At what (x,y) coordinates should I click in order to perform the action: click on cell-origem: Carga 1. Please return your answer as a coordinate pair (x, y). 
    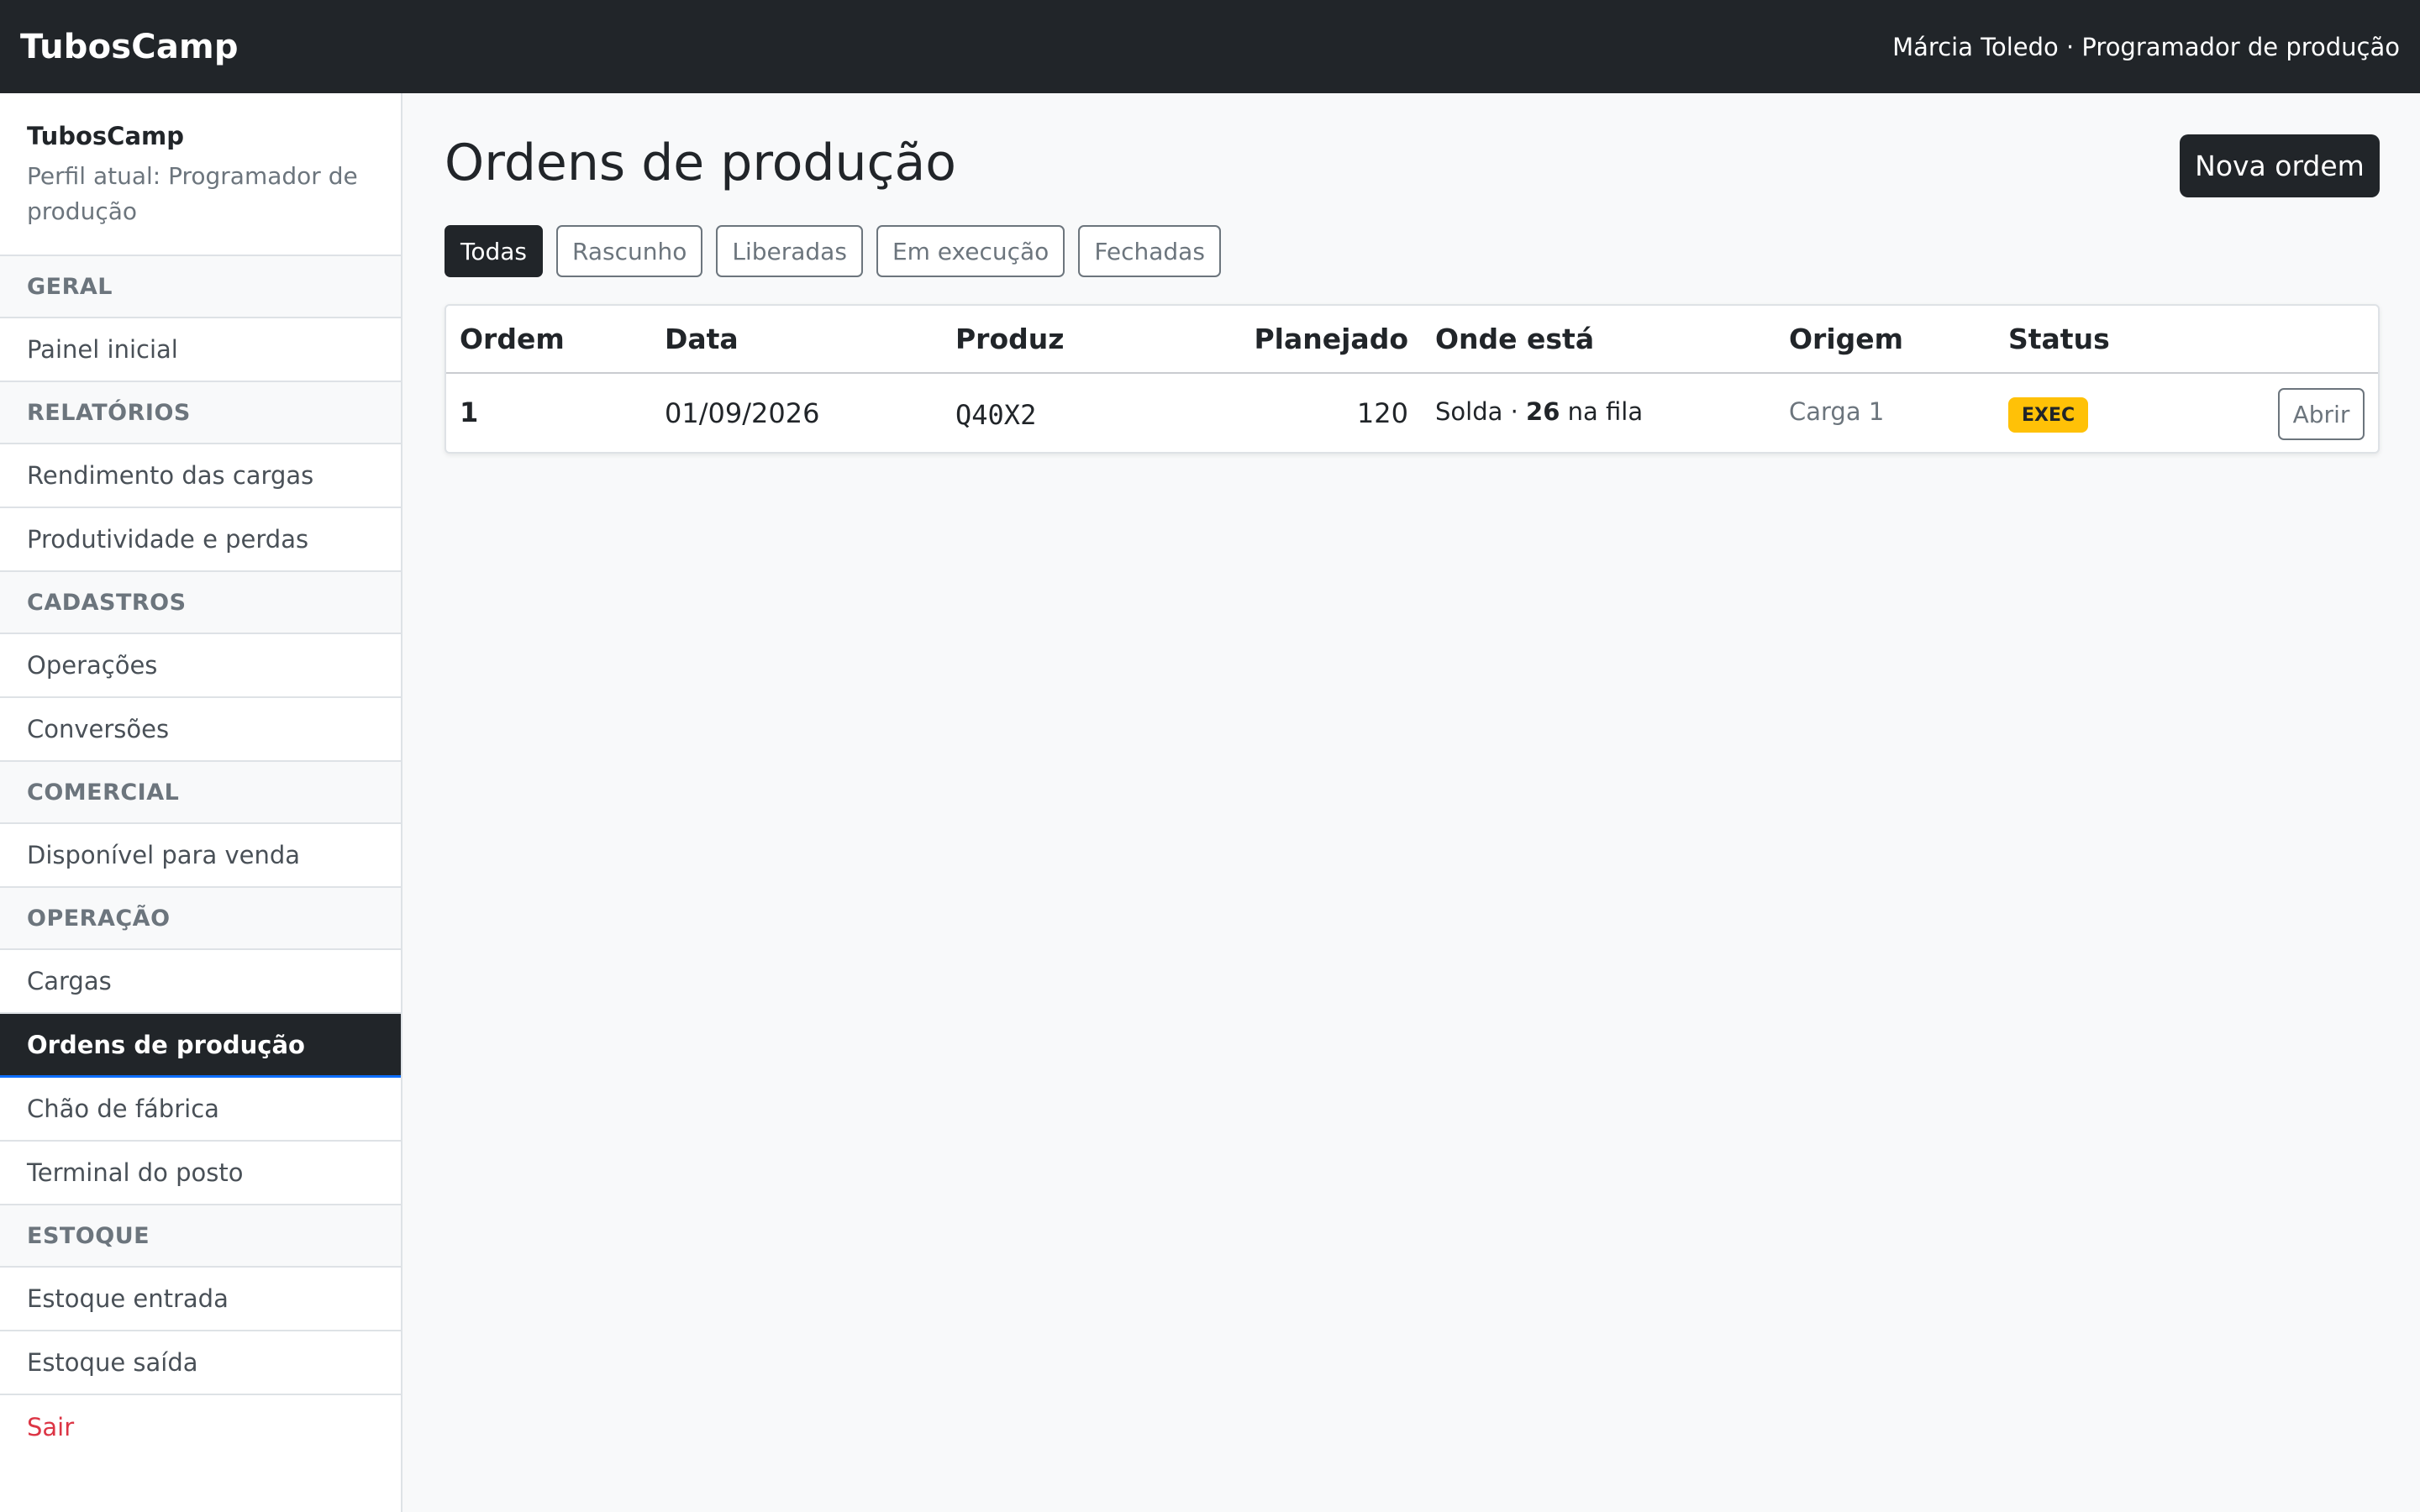
    Looking at the image, I should click on (1837, 411).